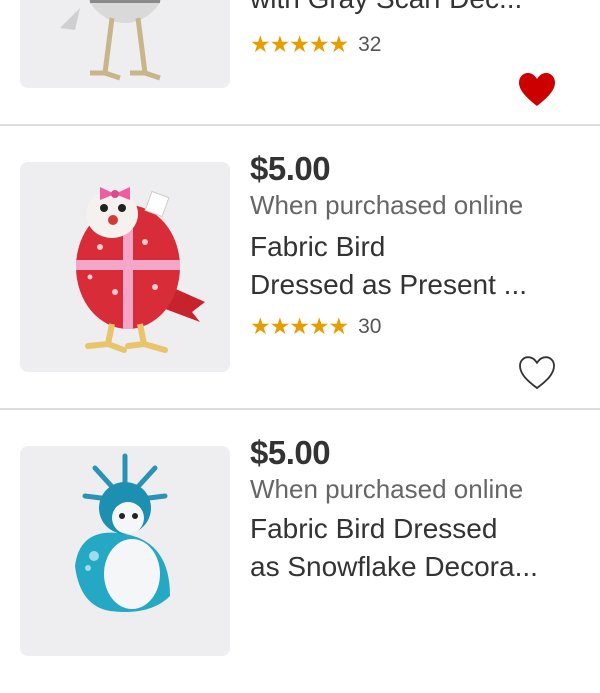 This screenshot has height=693, width=600. I want to click on bird-snowflake-image, so click(122, 532).